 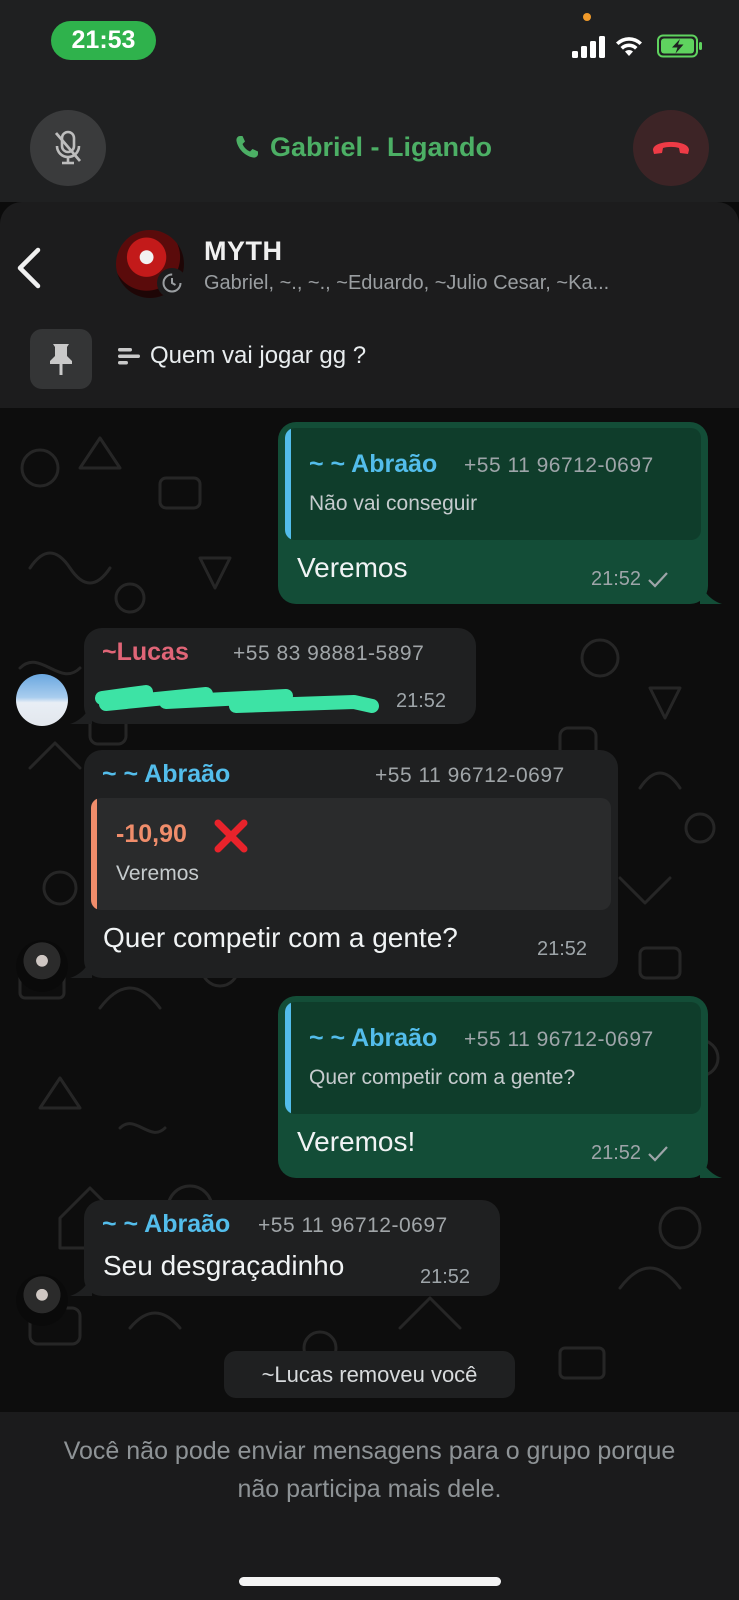 What do you see at coordinates (258, 355) in the screenshot?
I see `pinned-message-text: Quem vai jogar gg ?` at bounding box center [258, 355].